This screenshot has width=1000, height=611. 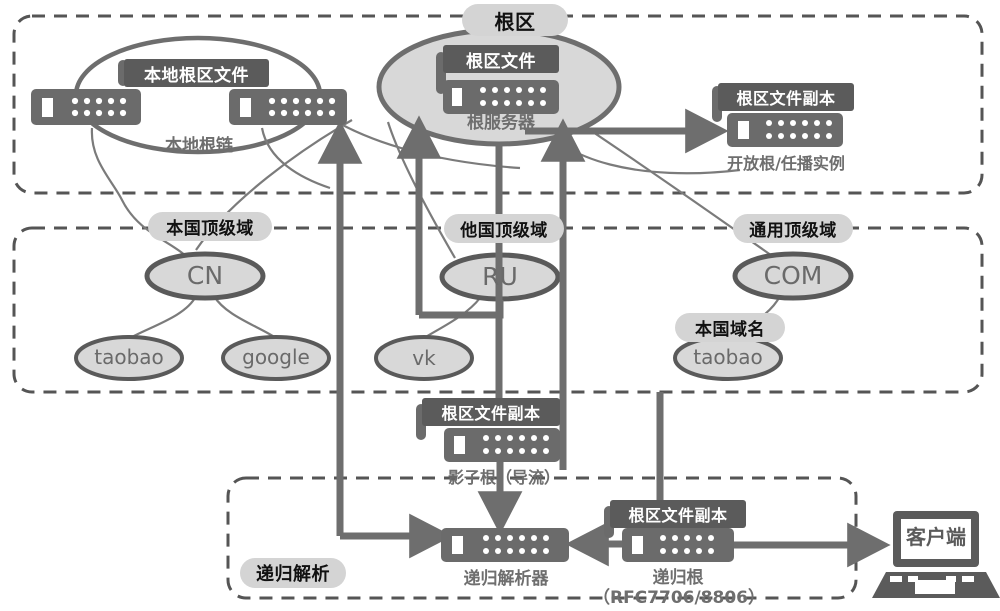 I want to click on caption-recursive-root-line2: （RFC7706/8806）, so click(x=679, y=595).